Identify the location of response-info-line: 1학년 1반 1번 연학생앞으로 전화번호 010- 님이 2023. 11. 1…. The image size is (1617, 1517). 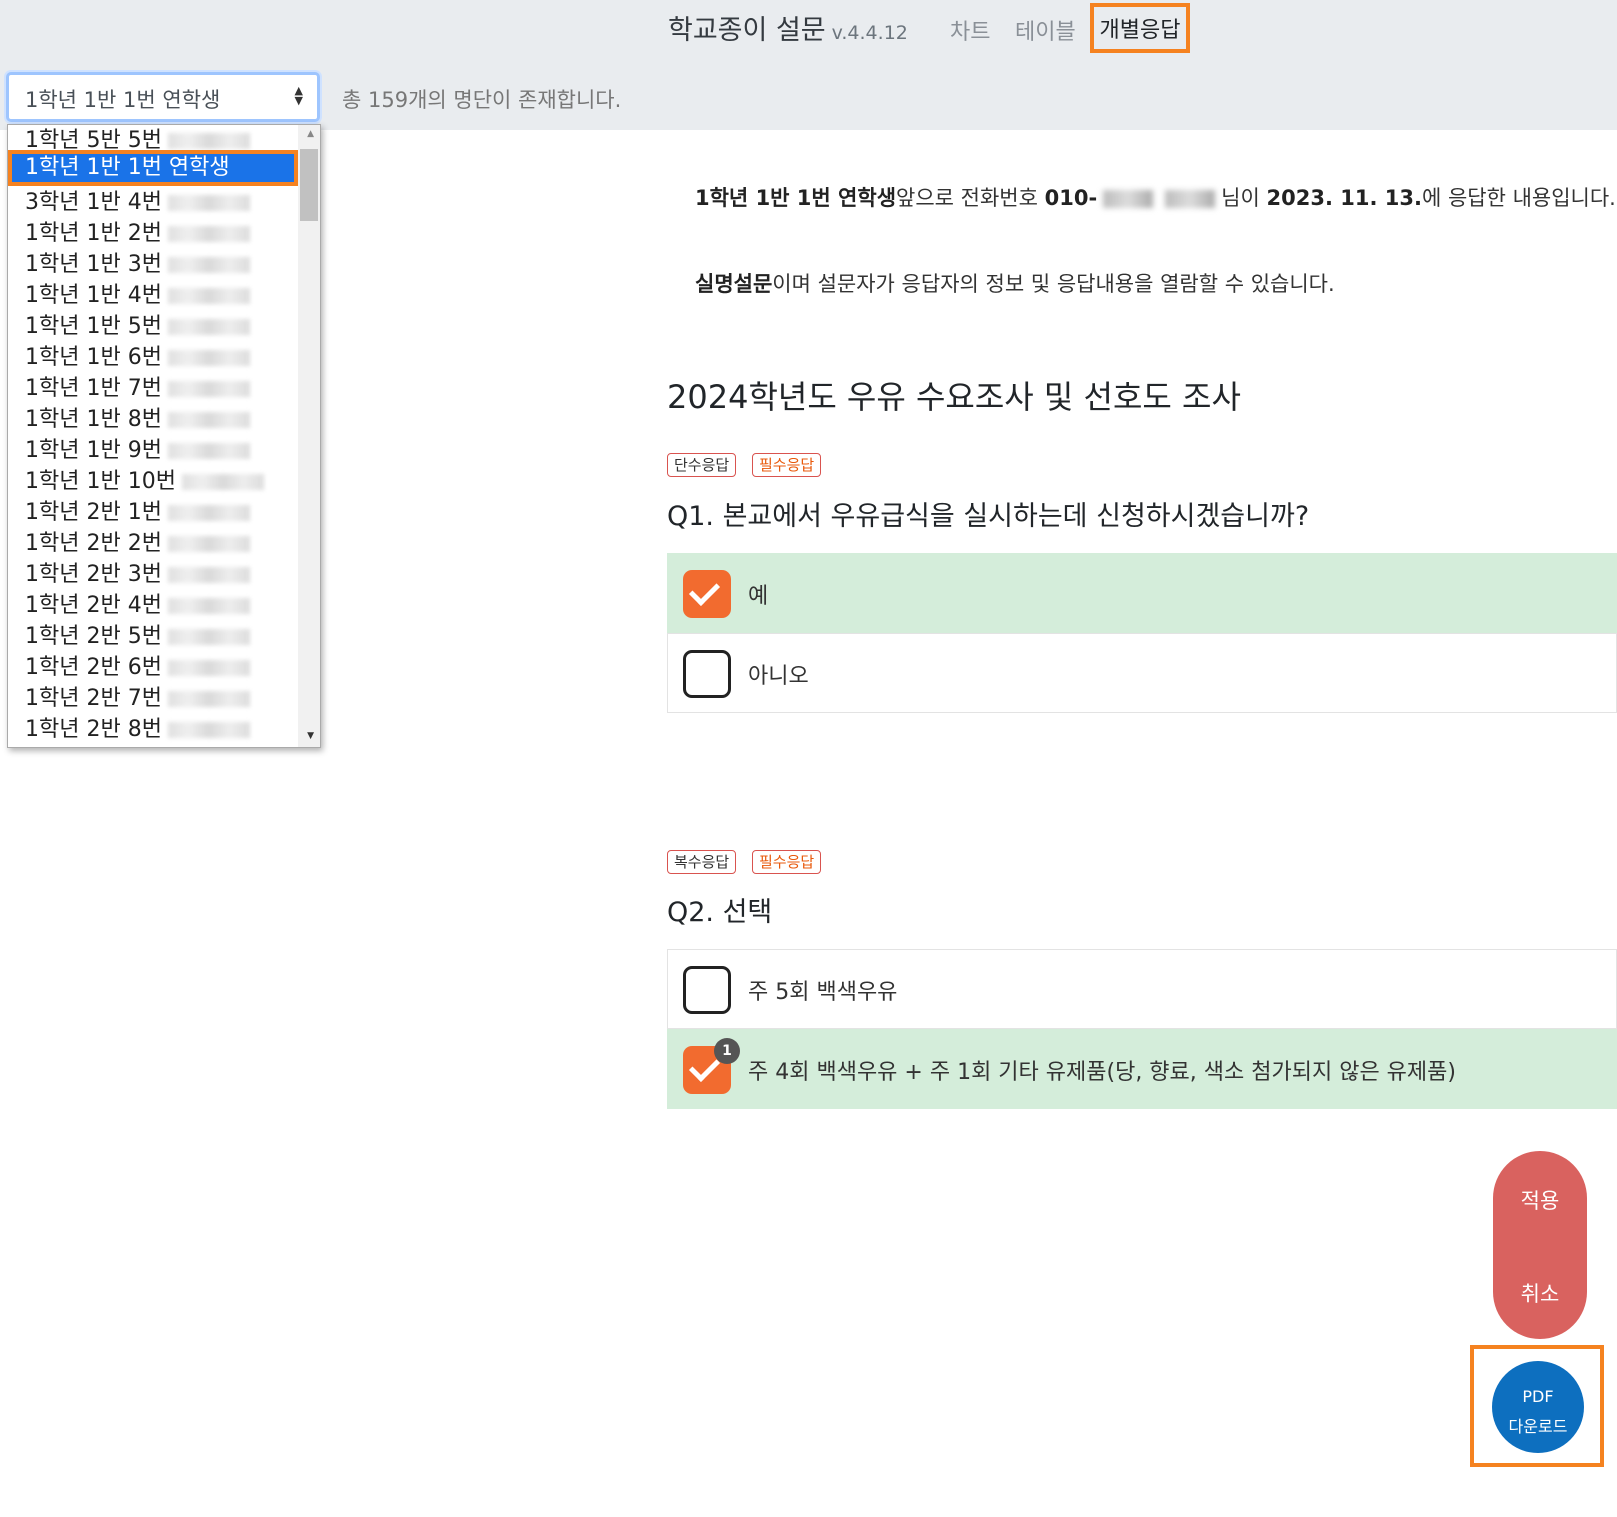
(1155, 197).